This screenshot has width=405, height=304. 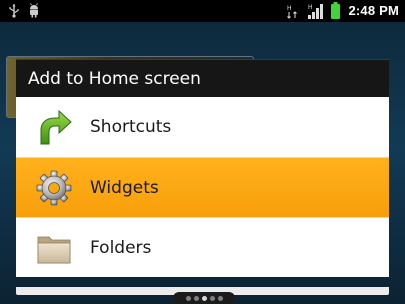 I want to click on android-debug-icon, so click(x=34, y=10).